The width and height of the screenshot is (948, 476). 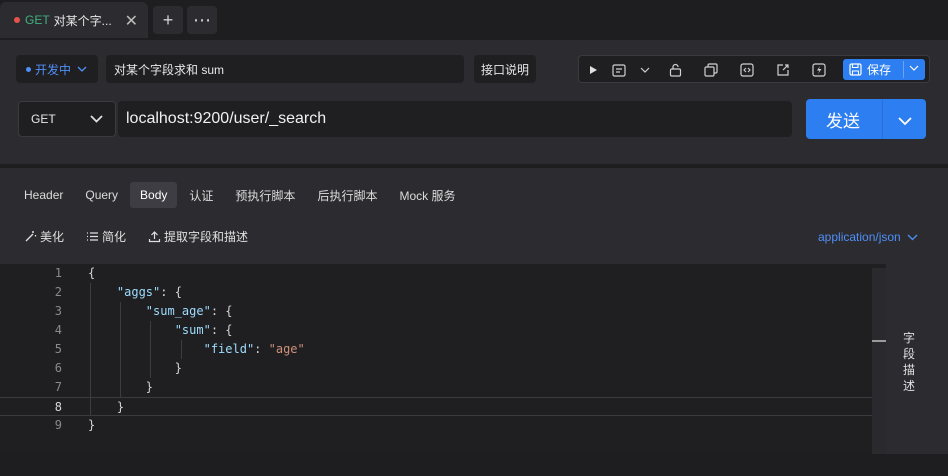 I want to click on code-text: "field": "age", so click(x=254, y=349).